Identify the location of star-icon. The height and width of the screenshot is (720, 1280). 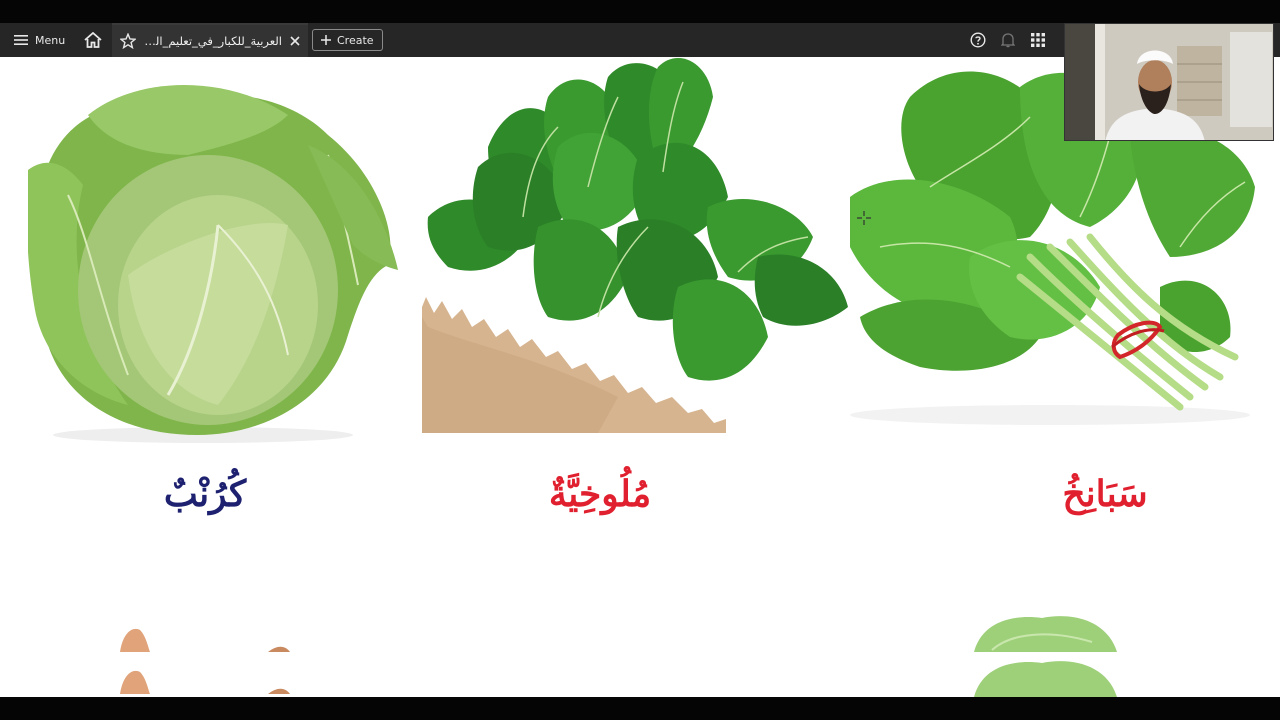
(128, 41).